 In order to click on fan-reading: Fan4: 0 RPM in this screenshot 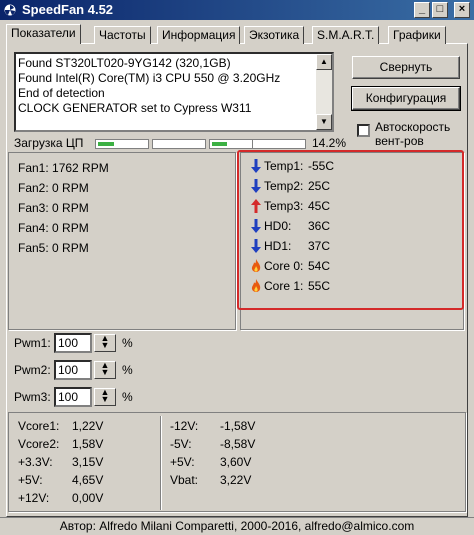, I will do `click(53, 228)`.